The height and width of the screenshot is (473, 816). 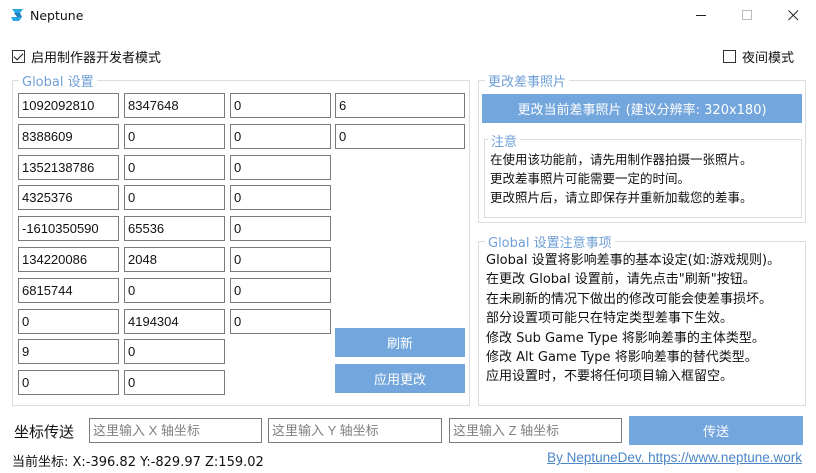 What do you see at coordinates (504, 140) in the screenshot?
I see `photo-note-title: 注意` at bounding box center [504, 140].